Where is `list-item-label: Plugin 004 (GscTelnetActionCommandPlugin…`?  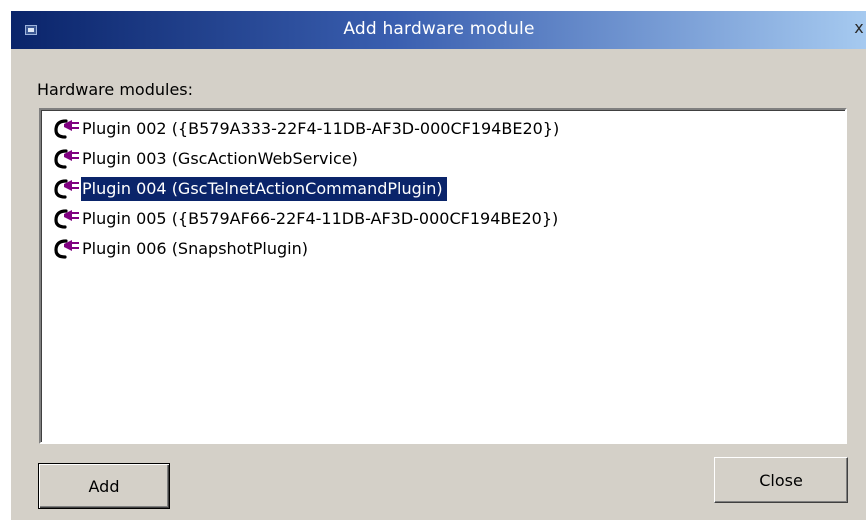
list-item-label: Plugin 004 (GscTelnetActionCommandPlugin… is located at coordinates (264, 189).